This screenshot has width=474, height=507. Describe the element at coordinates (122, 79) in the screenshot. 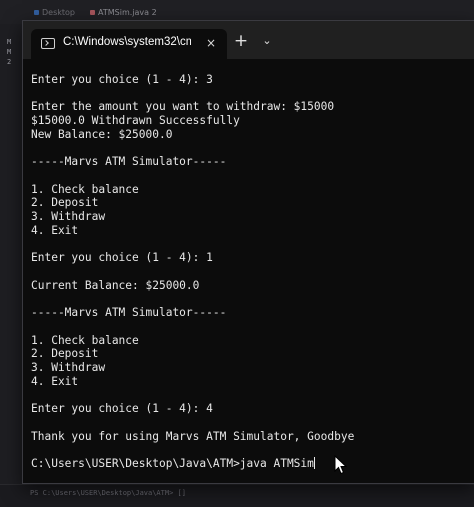

I see `console-line: Enter you choice (1 - 4): 3` at that location.